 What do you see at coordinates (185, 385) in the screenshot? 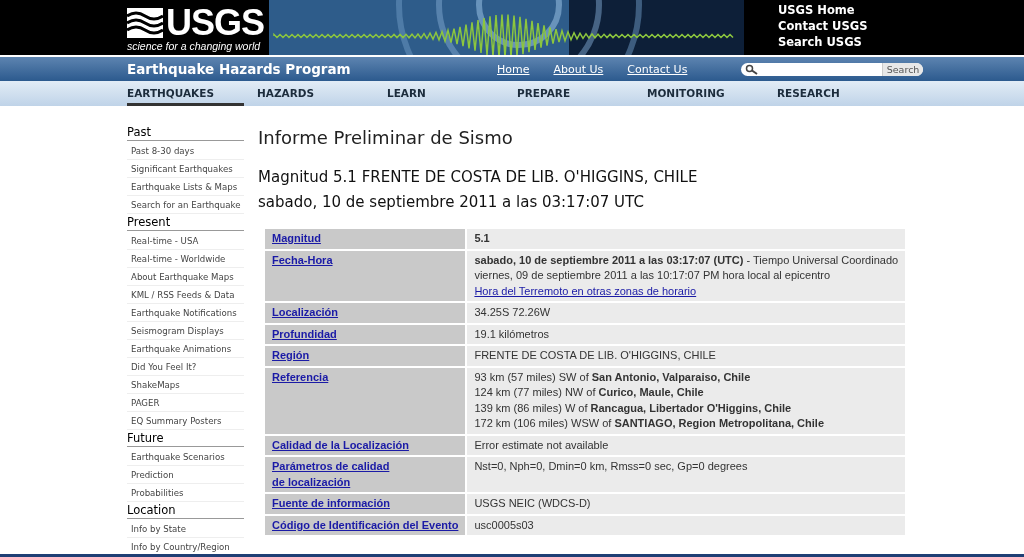
I see `sidebar-link: ShakeMaps` at bounding box center [185, 385].